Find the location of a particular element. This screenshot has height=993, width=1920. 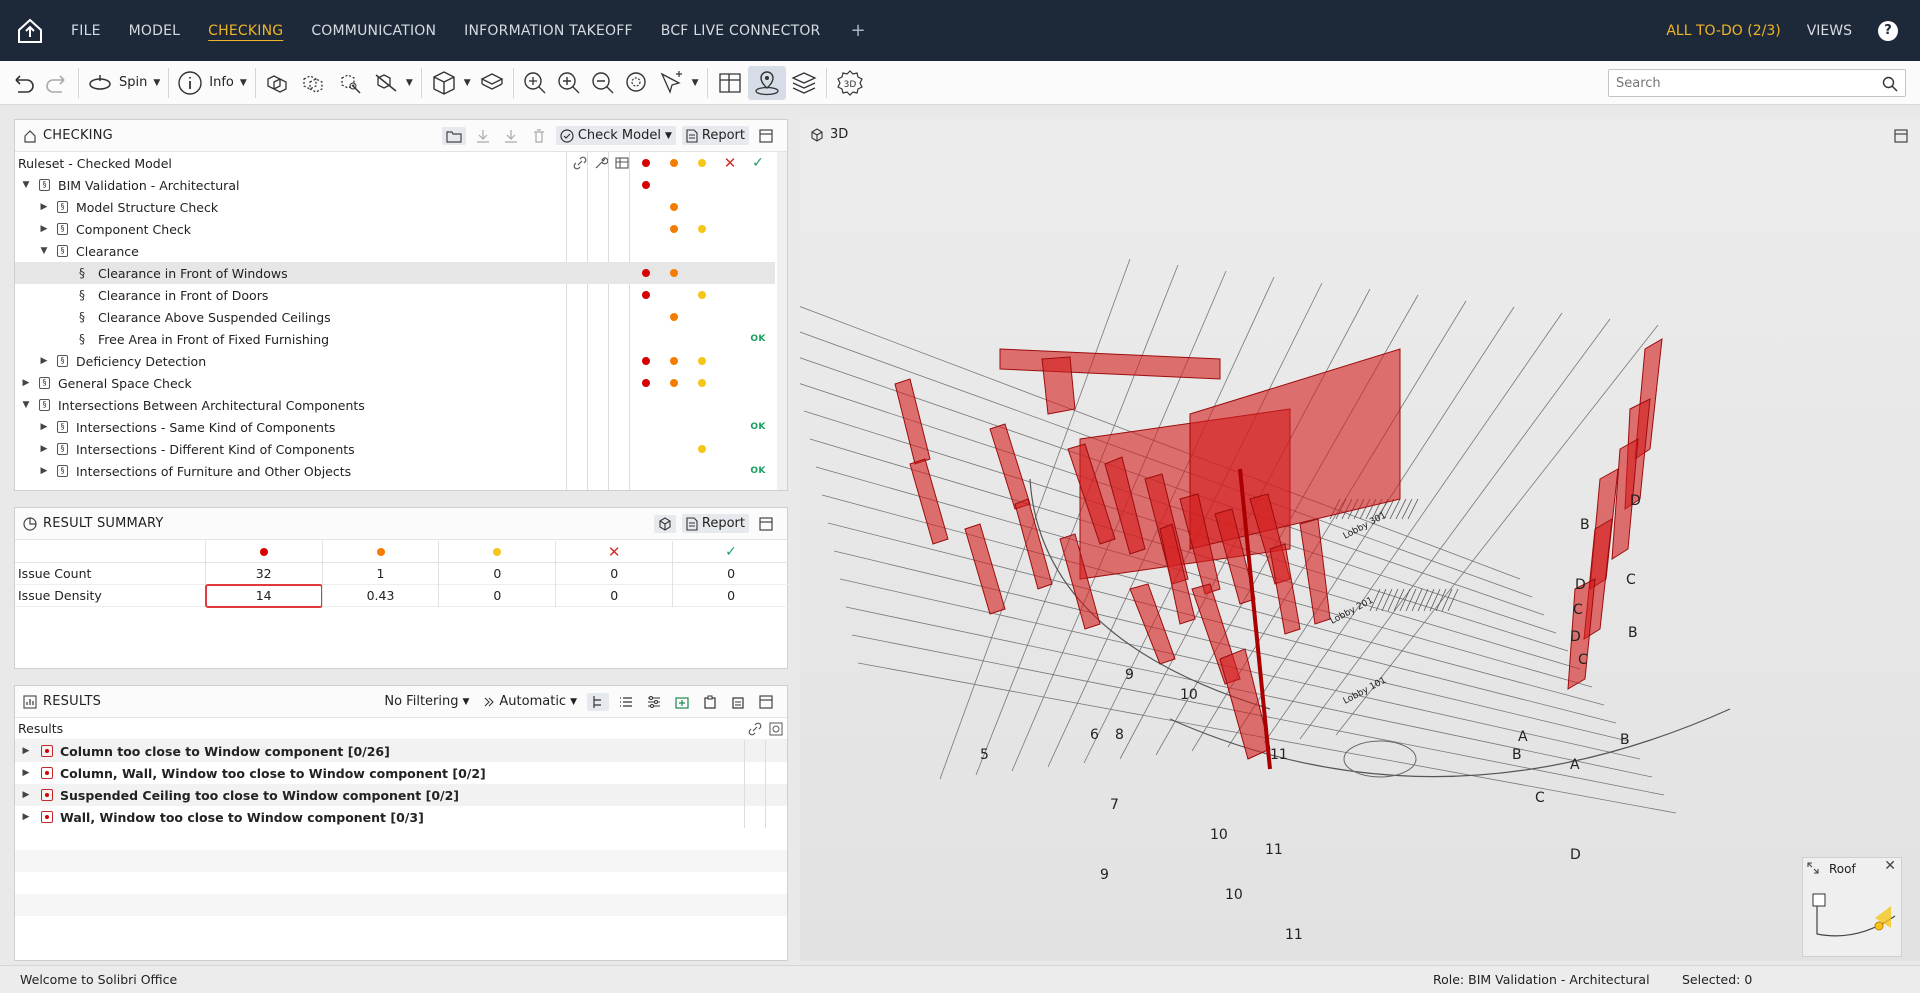

menu-bcf-live-connector: BCF LIVE CONNECTOR is located at coordinates (741, 31).